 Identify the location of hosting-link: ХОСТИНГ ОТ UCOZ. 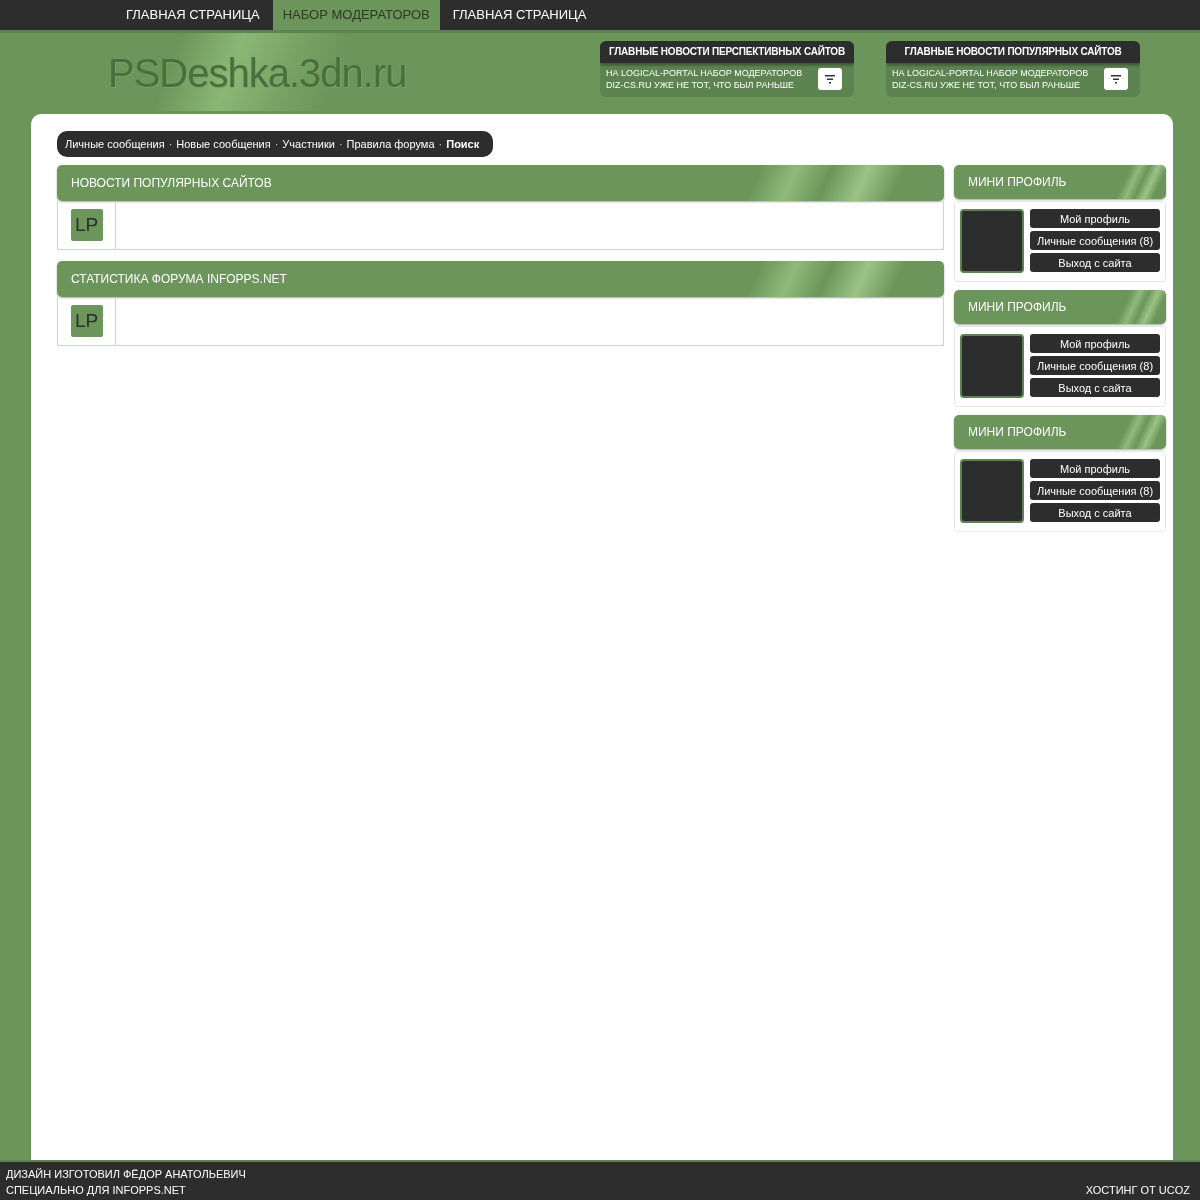
(1137, 1190).